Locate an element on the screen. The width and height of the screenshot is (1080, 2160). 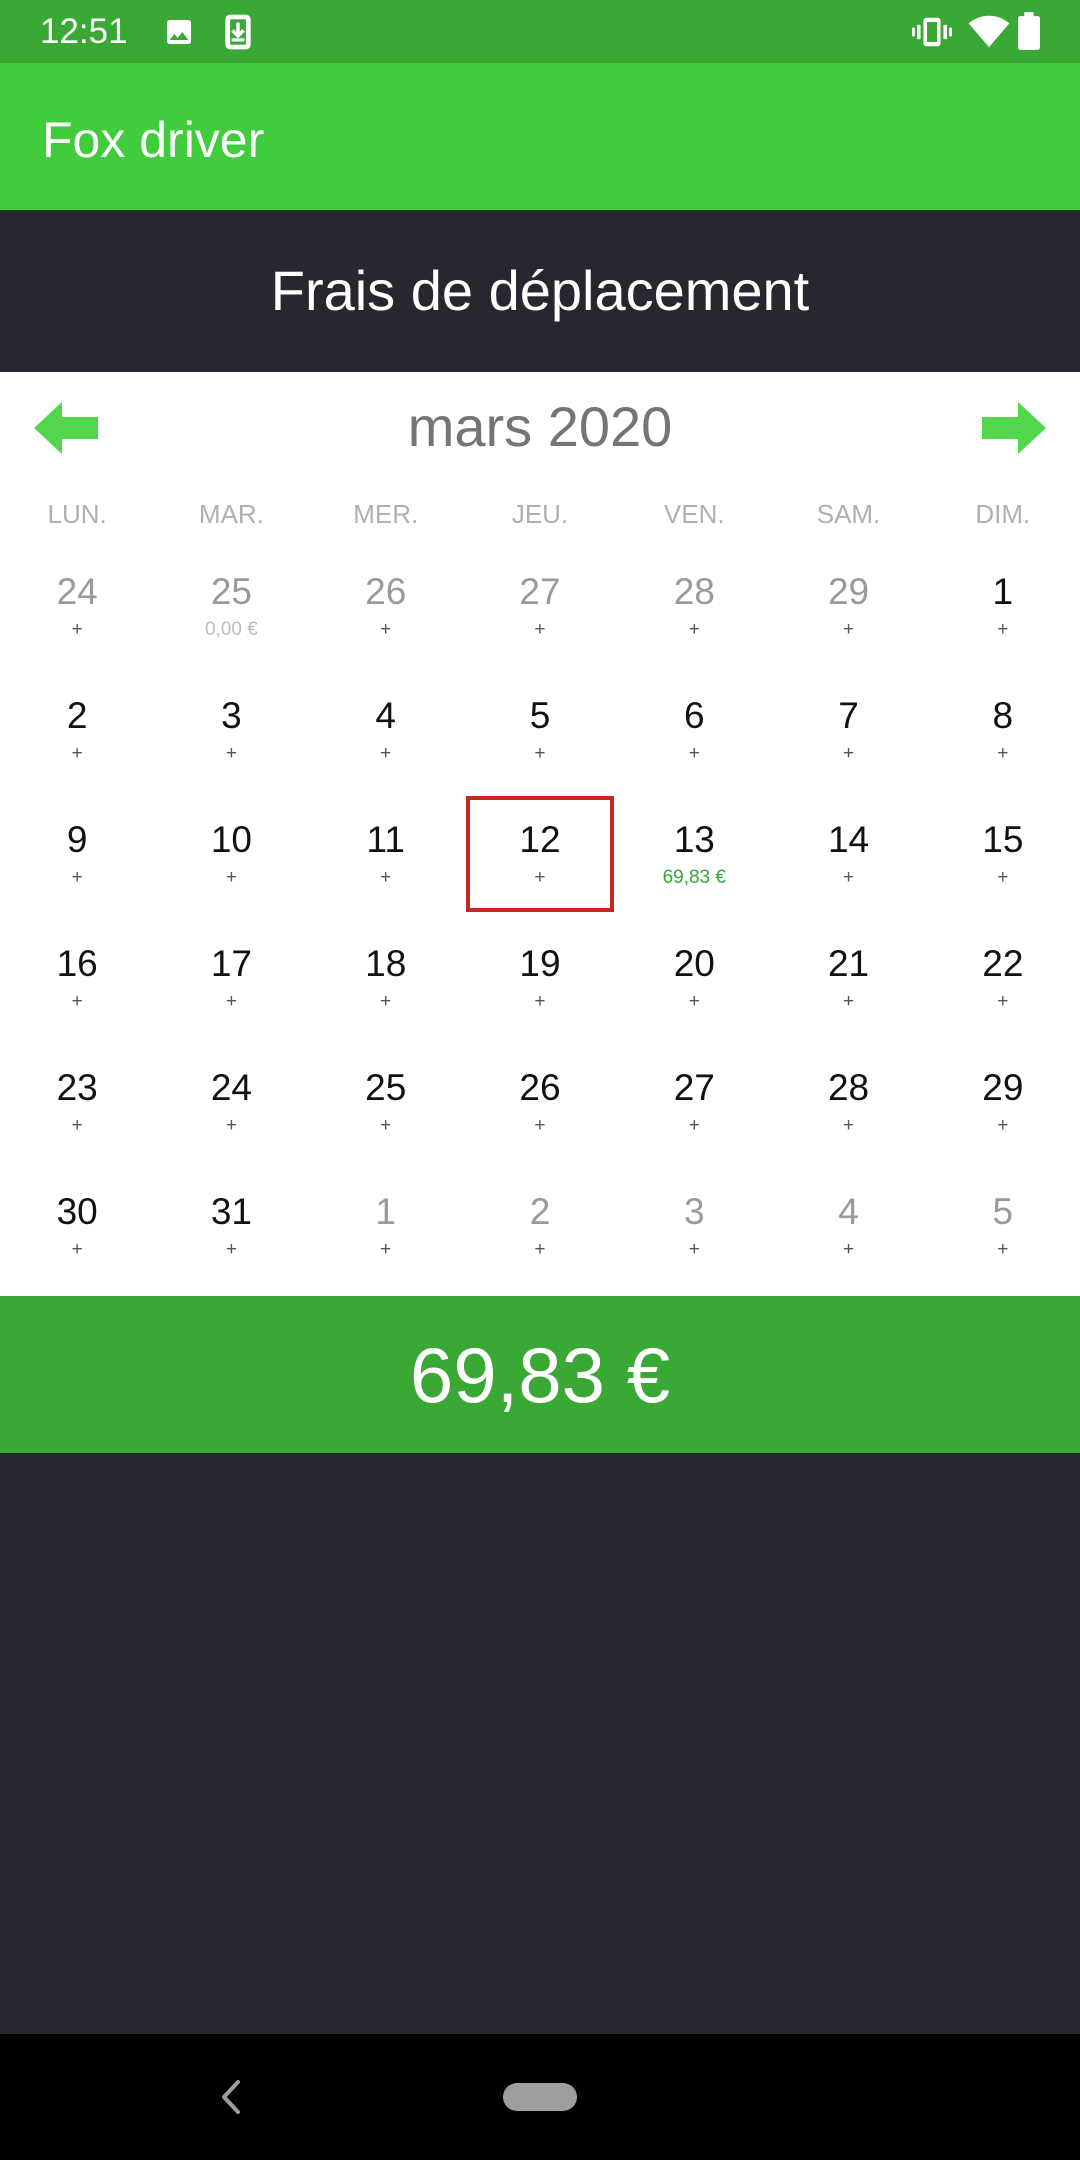
day-cell: 9 + is located at coordinates (77, 874).